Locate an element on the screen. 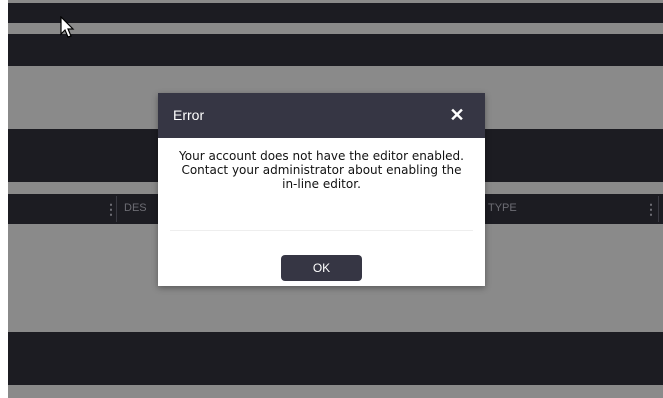 The width and height of the screenshot is (663, 398). dialog-divider is located at coordinates (321, 230).